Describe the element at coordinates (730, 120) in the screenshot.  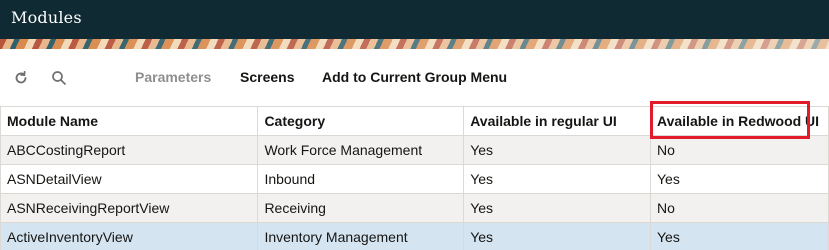
I see `redwood-column-highlight` at that location.